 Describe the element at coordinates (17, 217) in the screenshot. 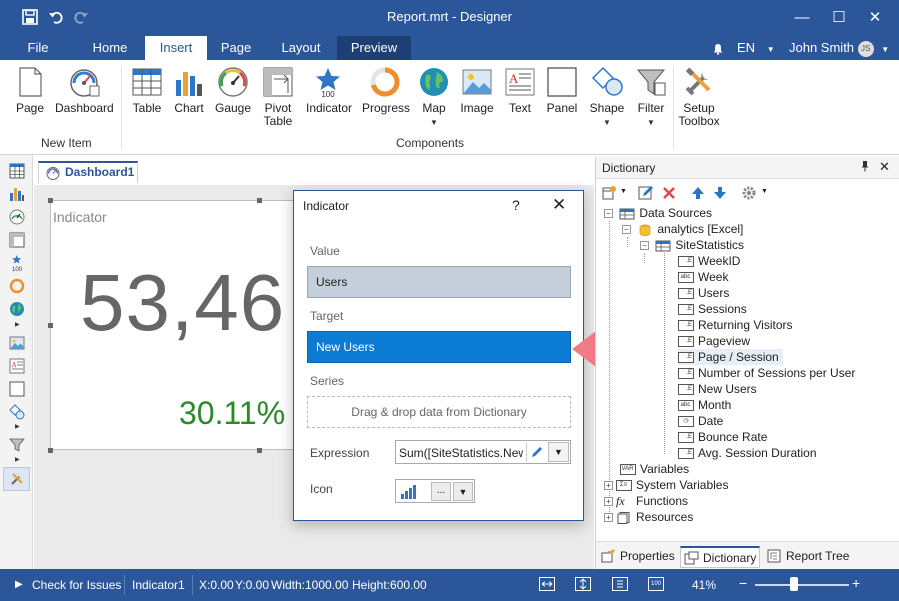

I see `gauge-icon` at that location.